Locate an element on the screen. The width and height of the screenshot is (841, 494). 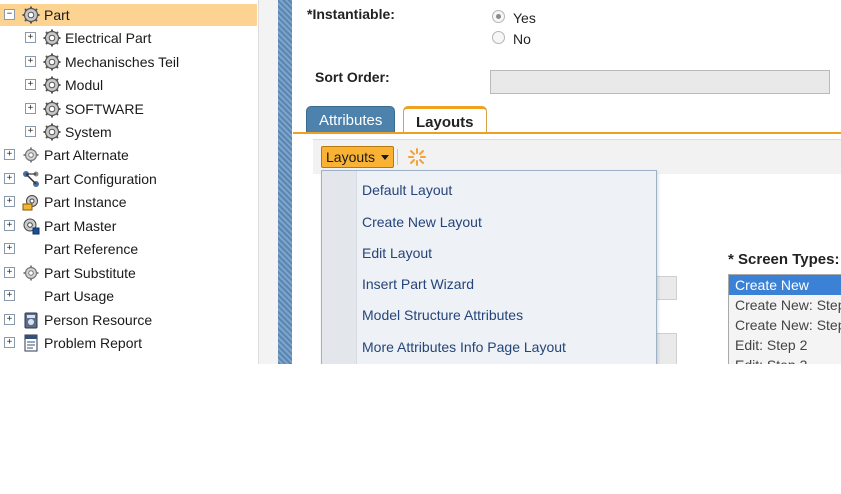
screen-type-item: Edit: Step 3 is located at coordinates (785, 359).